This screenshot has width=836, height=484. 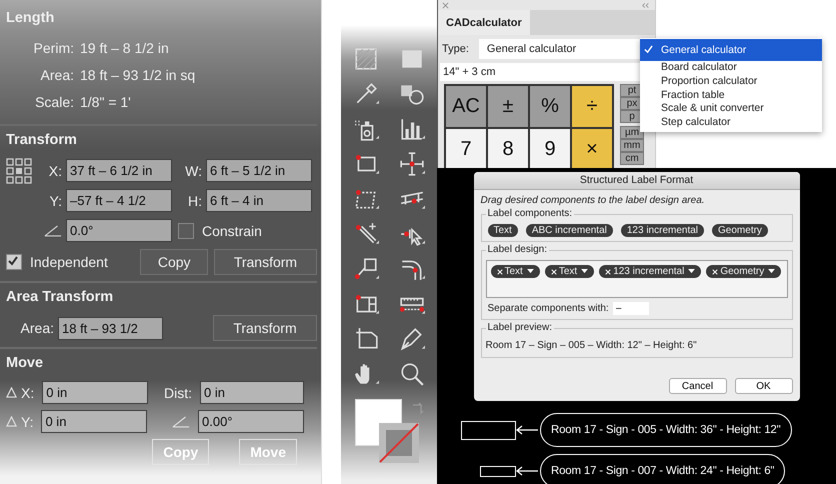 What do you see at coordinates (763, 386) in the screenshot?
I see `ok-button: OK` at bounding box center [763, 386].